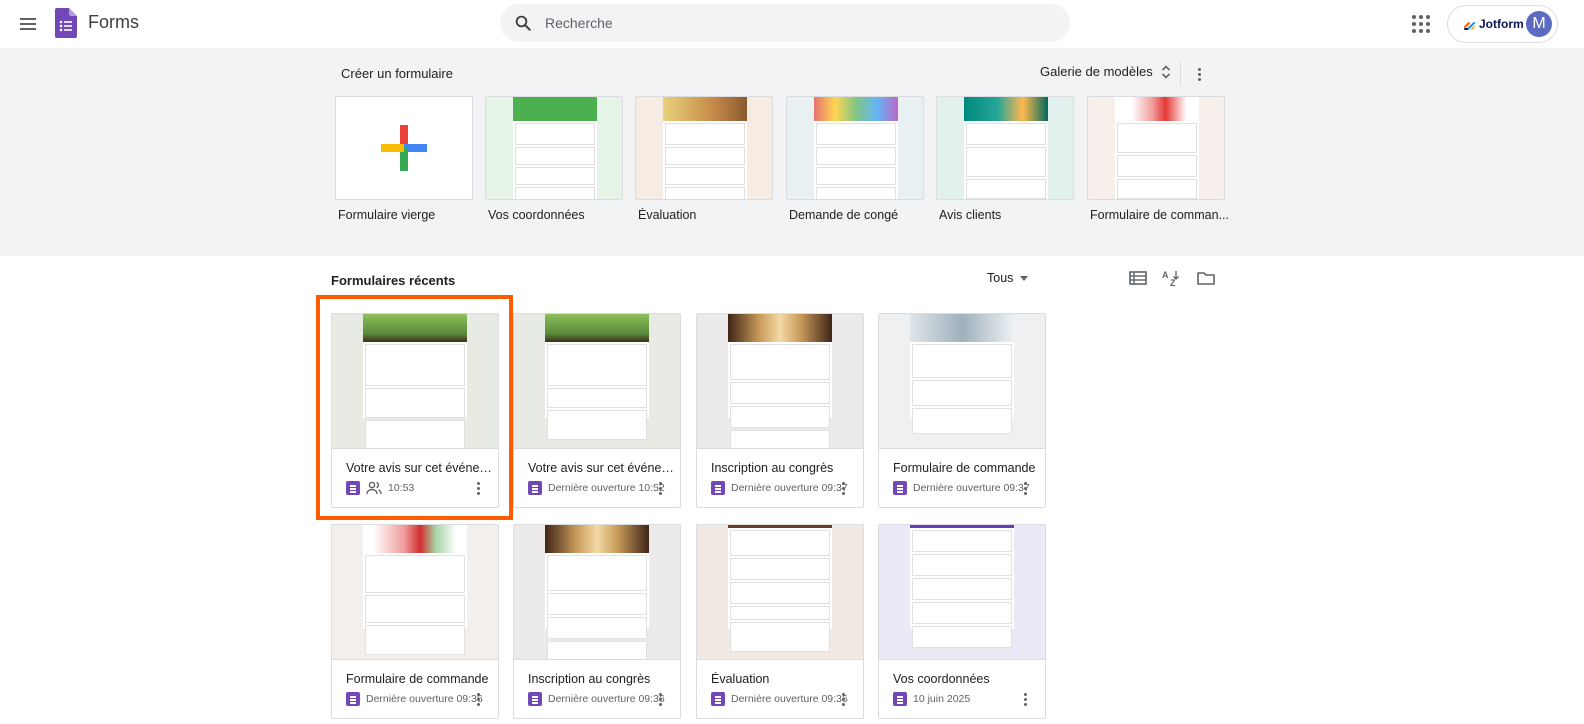 The image size is (1584, 724). Describe the element at coordinates (1421, 24) in the screenshot. I see `google-apps-icon` at that location.